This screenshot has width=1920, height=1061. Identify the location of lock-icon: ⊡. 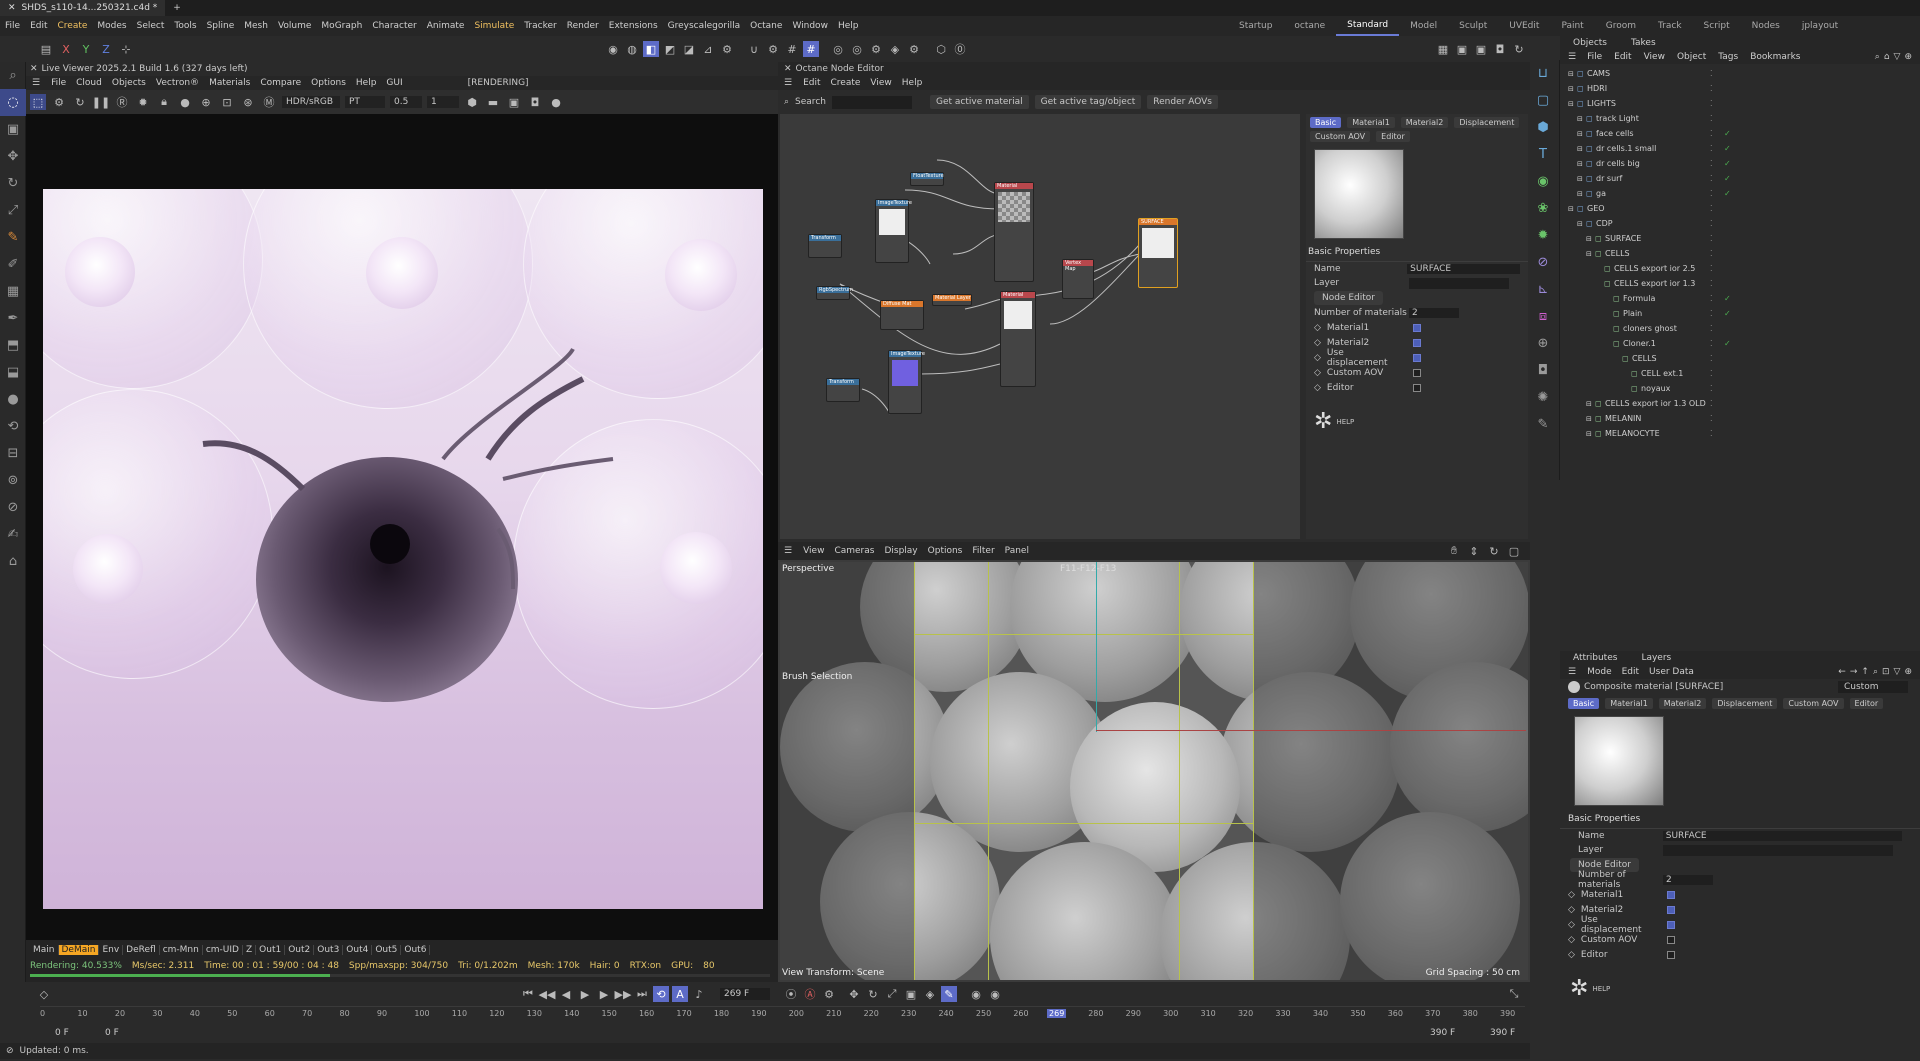
(1886, 672).